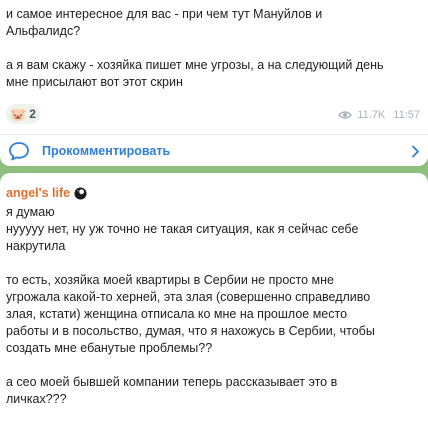 The image size is (428, 421). What do you see at coordinates (345, 115) in the screenshot?
I see `eye-icon` at bounding box center [345, 115].